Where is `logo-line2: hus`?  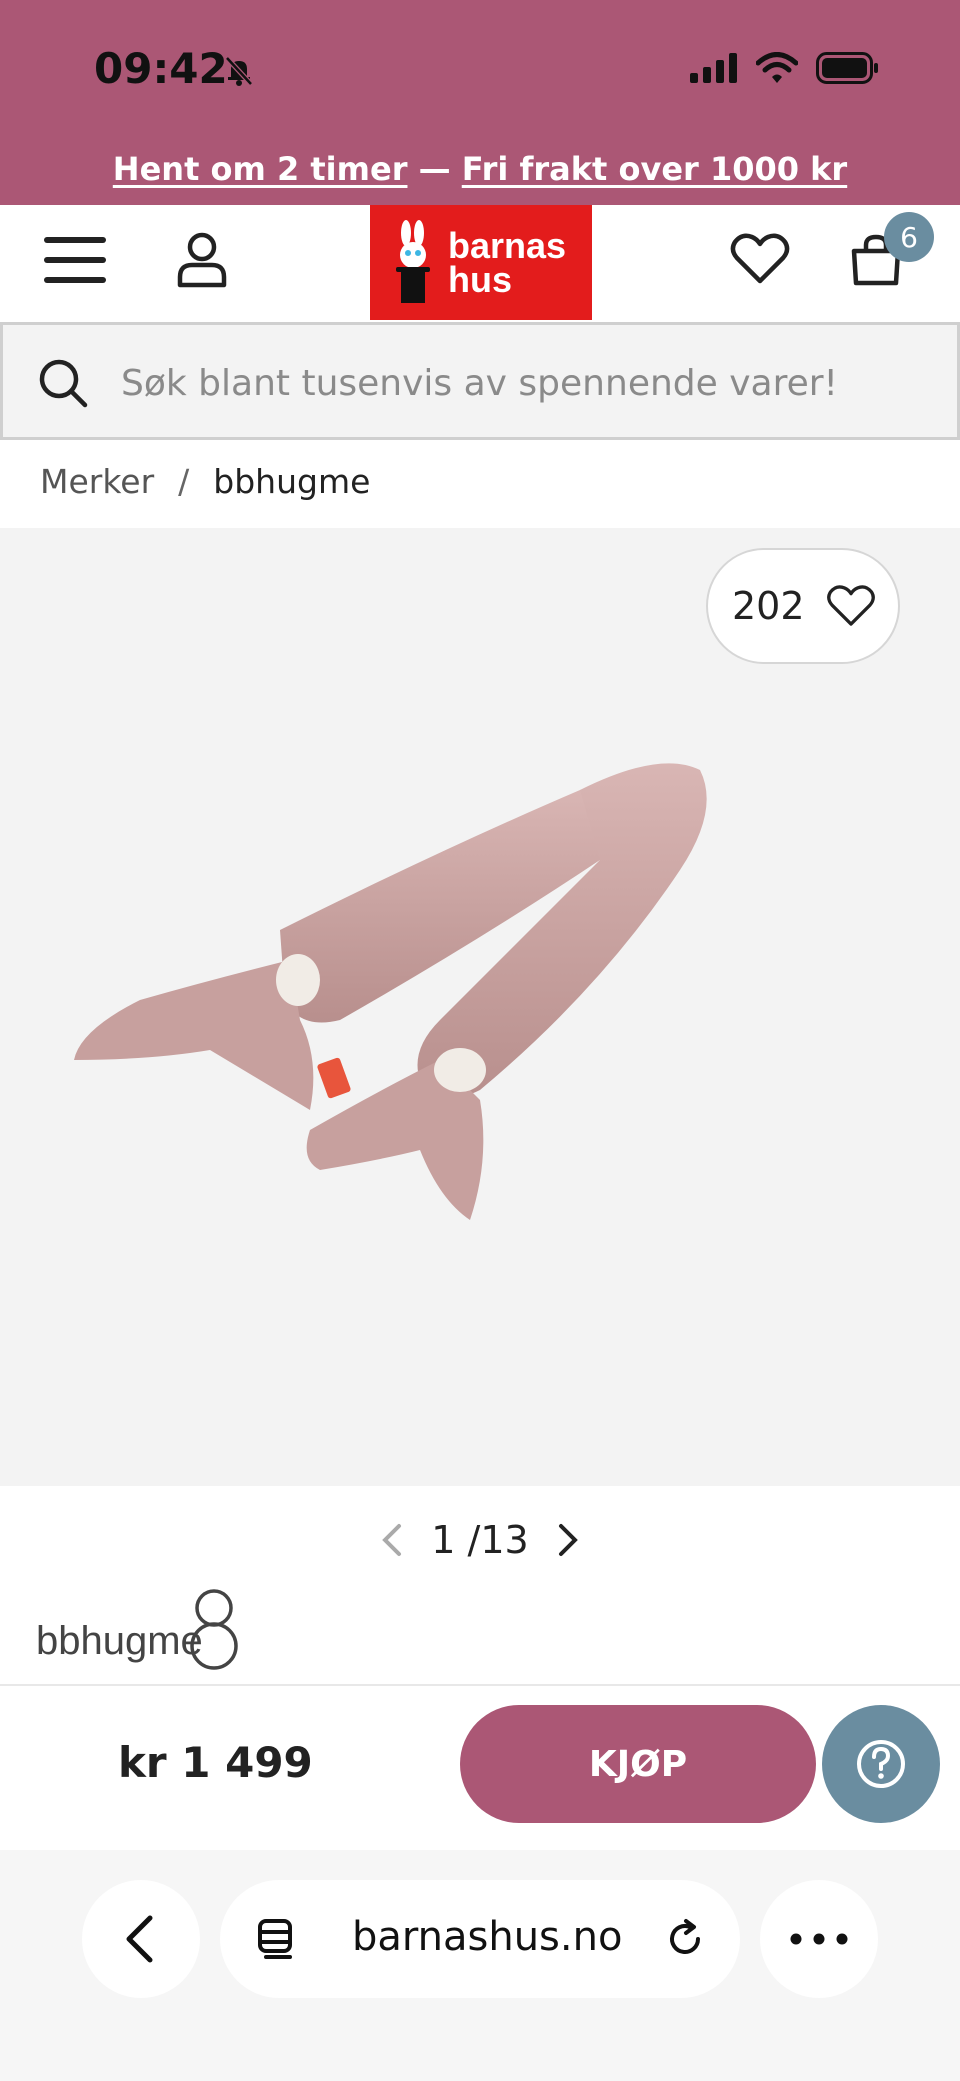 logo-line2: hus is located at coordinates (480, 279).